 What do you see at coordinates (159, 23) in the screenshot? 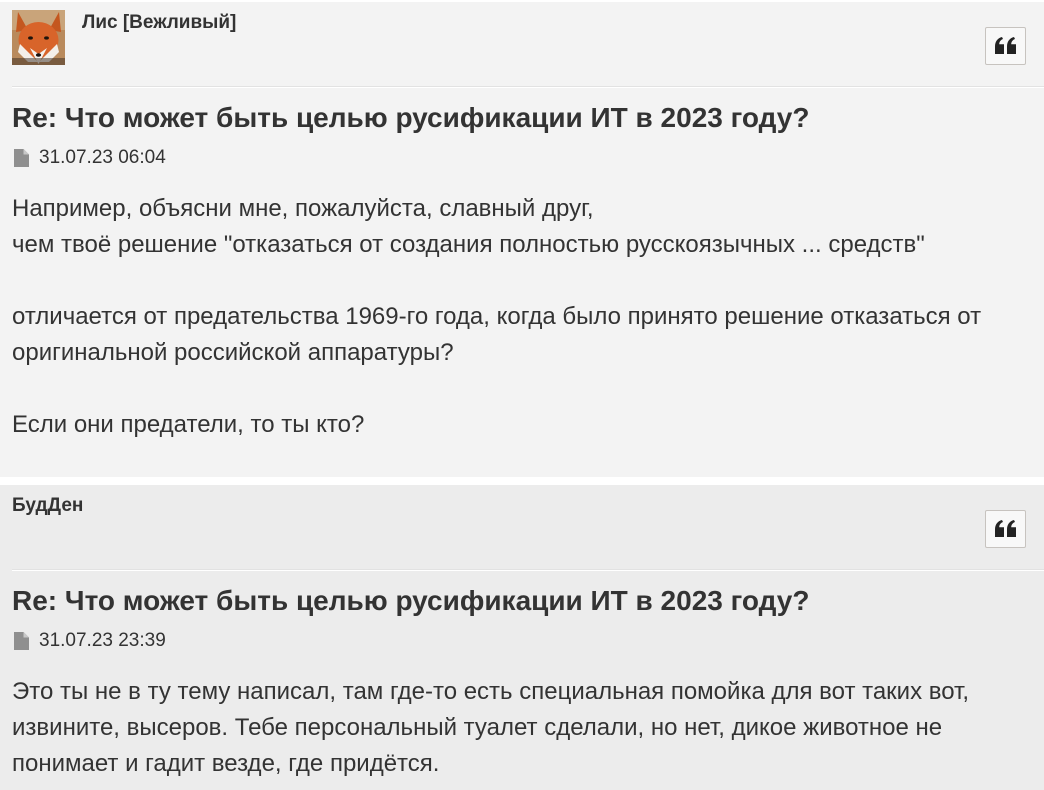
I see `post-author: Лис [Вежливый]` at bounding box center [159, 23].